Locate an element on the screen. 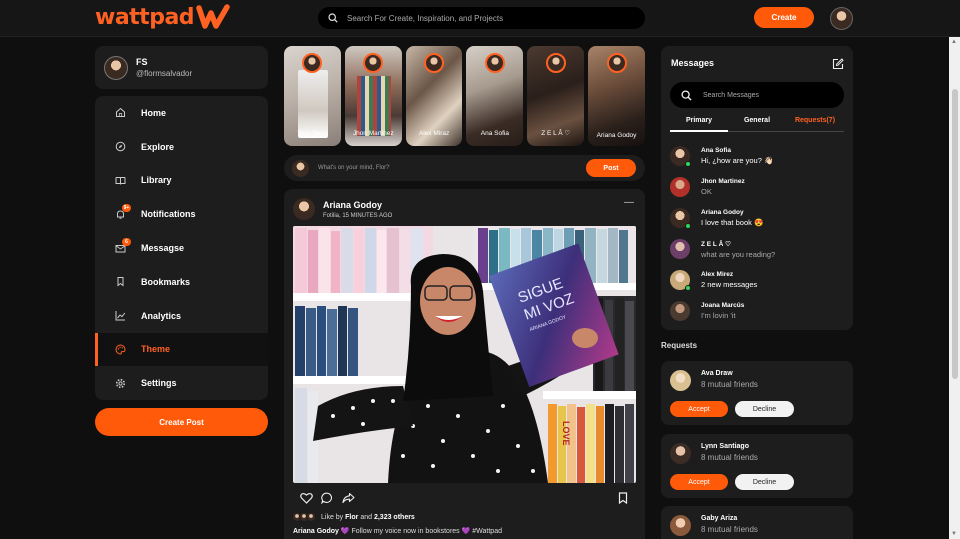  tab-requests: Requests(7) is located at coordinates (815, 122).